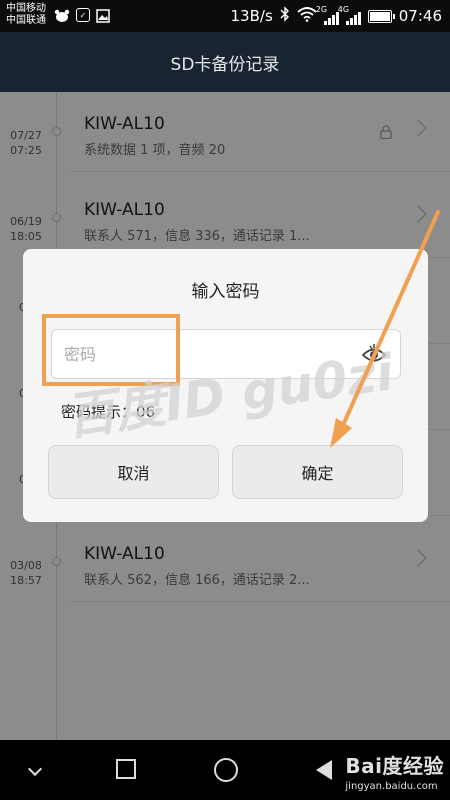  Describe the element at coordinates (225, 292) in the screenshot. I see `dialog-title: 输入密码` at that location.